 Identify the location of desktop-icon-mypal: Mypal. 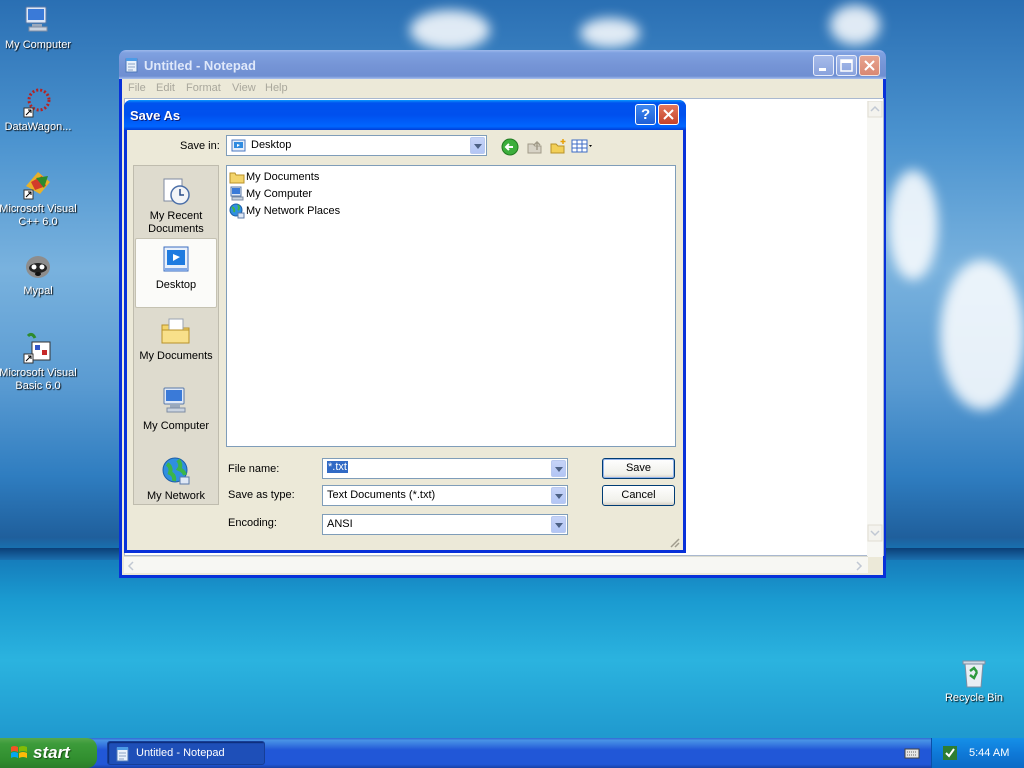
(39, 274).